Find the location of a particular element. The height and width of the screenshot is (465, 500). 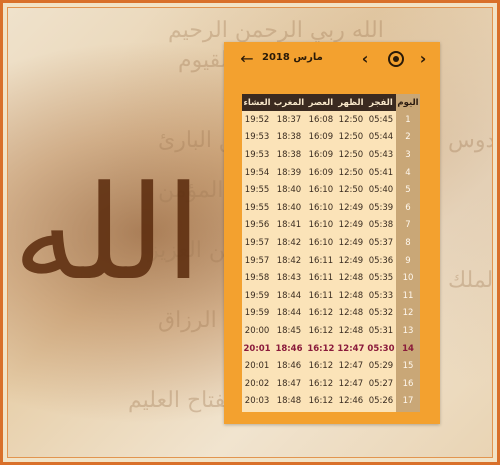

table-row: 19:57 18:42 16:11 12:49 05:36 9 is located at coordinates (331, 260).